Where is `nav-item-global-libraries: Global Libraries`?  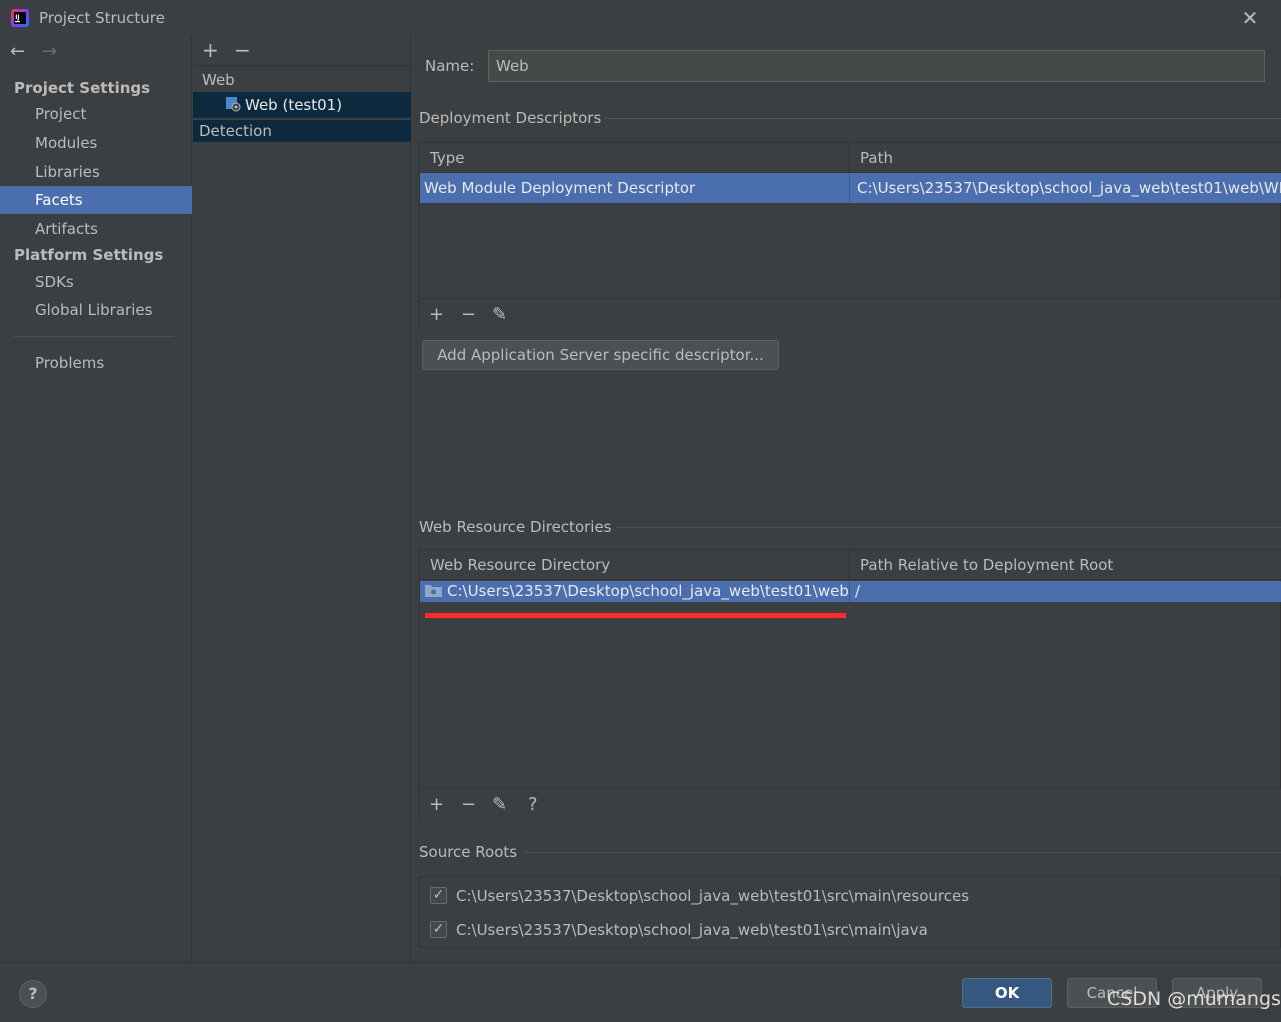 nav-item-global-libraries: Global Libraries is located at coordinates (96, 310).